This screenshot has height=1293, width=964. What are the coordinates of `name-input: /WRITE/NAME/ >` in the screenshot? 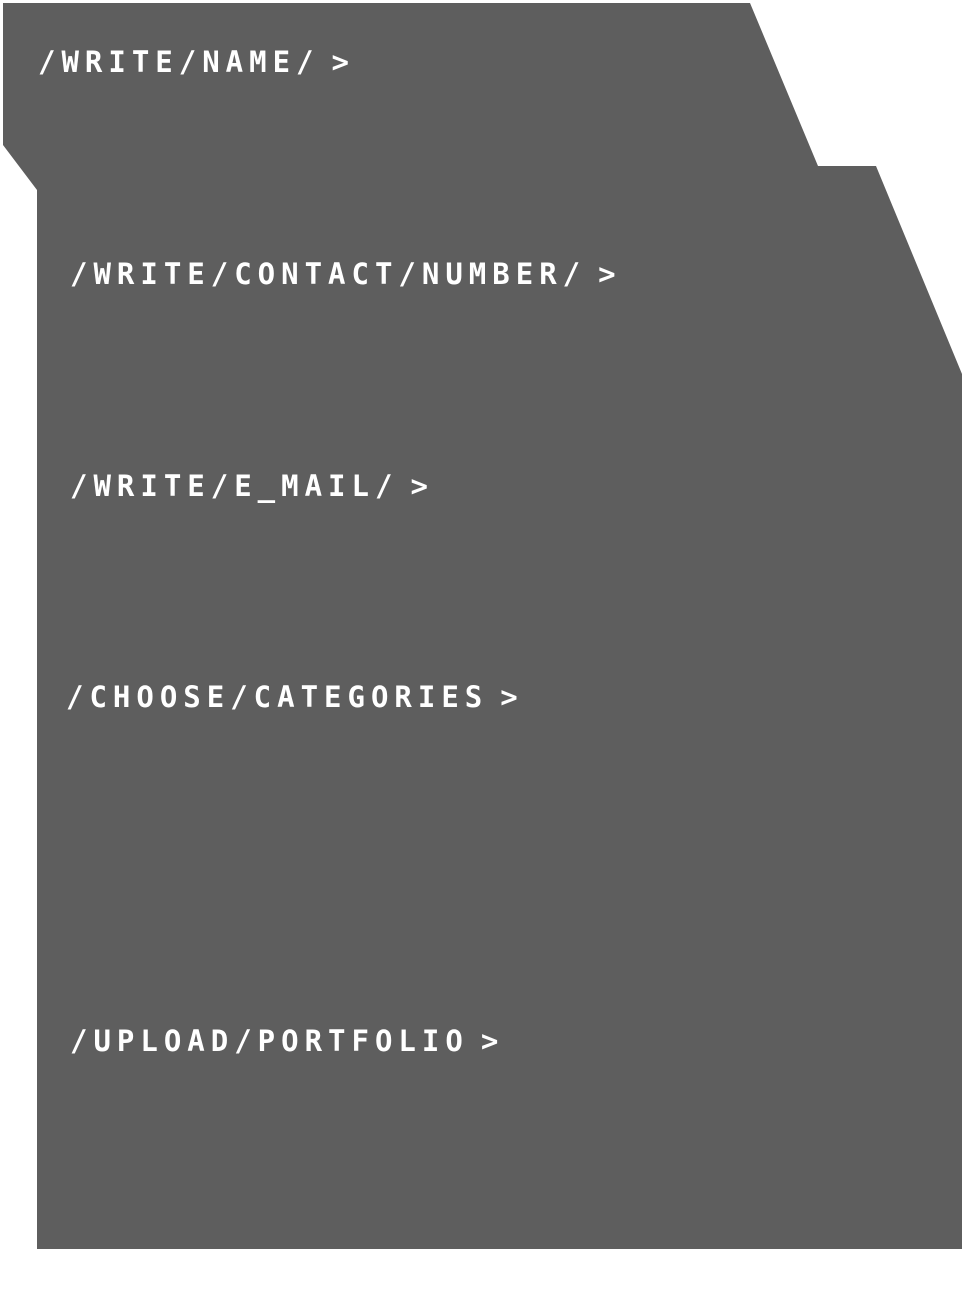 It's located at (196, 62).